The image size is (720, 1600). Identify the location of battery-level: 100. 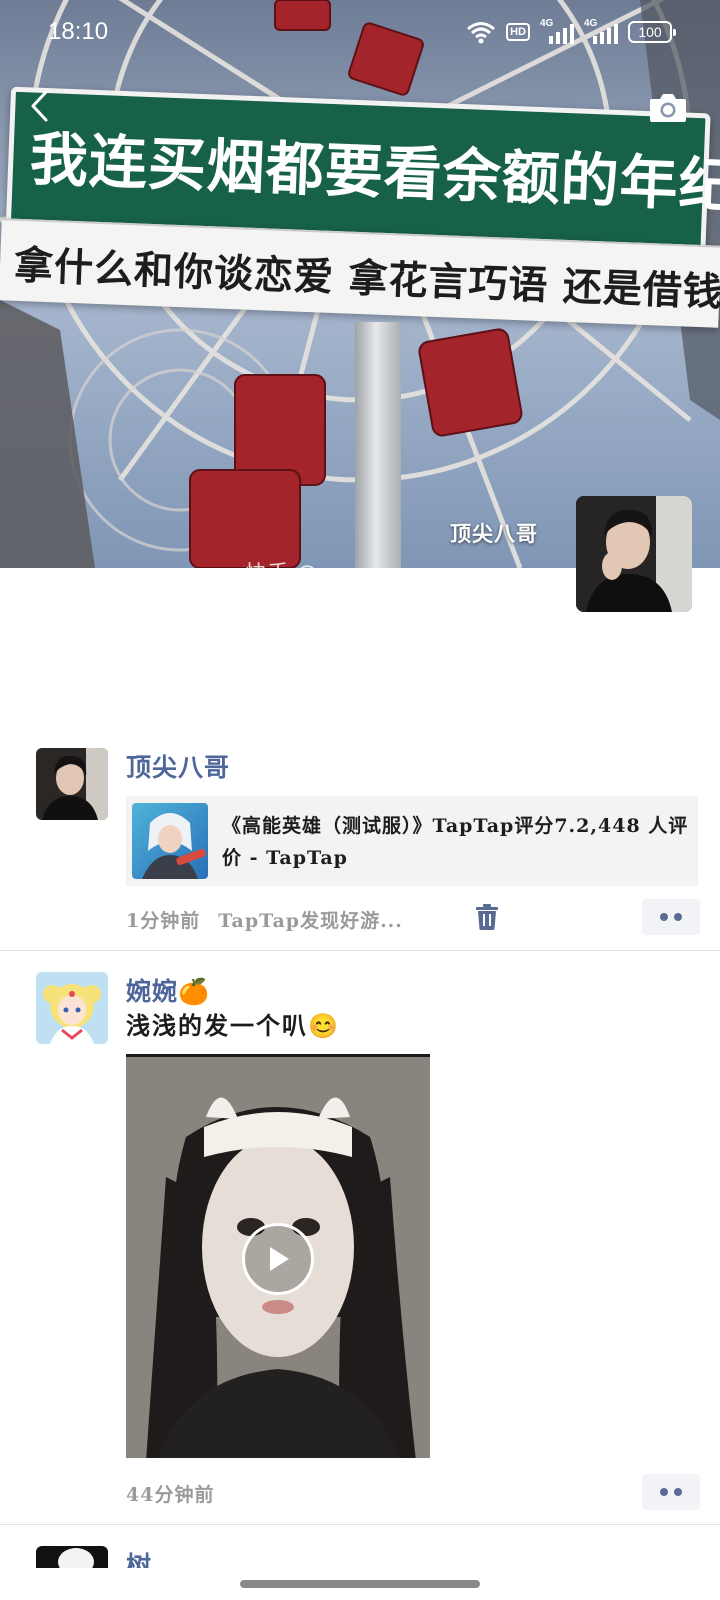
(650, 32).